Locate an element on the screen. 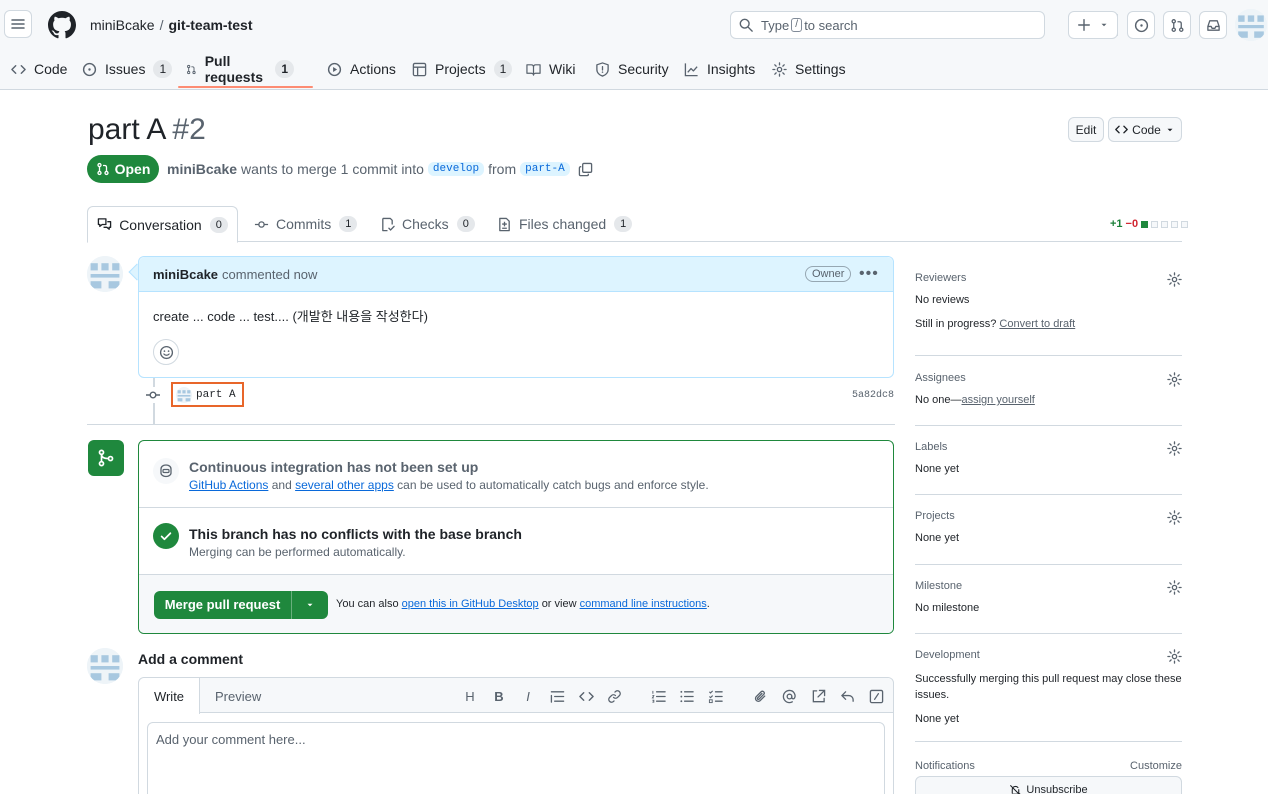 This screenshot has height=794, width=1268. comment-timestamp: commented now is located at coordinates (269, 274).